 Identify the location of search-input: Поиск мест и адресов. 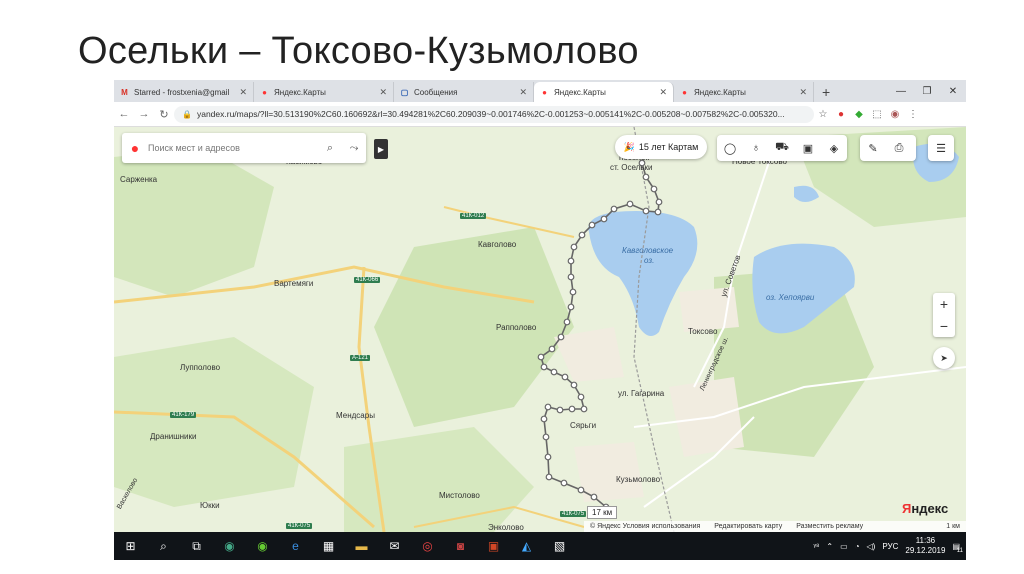
(233, 148).